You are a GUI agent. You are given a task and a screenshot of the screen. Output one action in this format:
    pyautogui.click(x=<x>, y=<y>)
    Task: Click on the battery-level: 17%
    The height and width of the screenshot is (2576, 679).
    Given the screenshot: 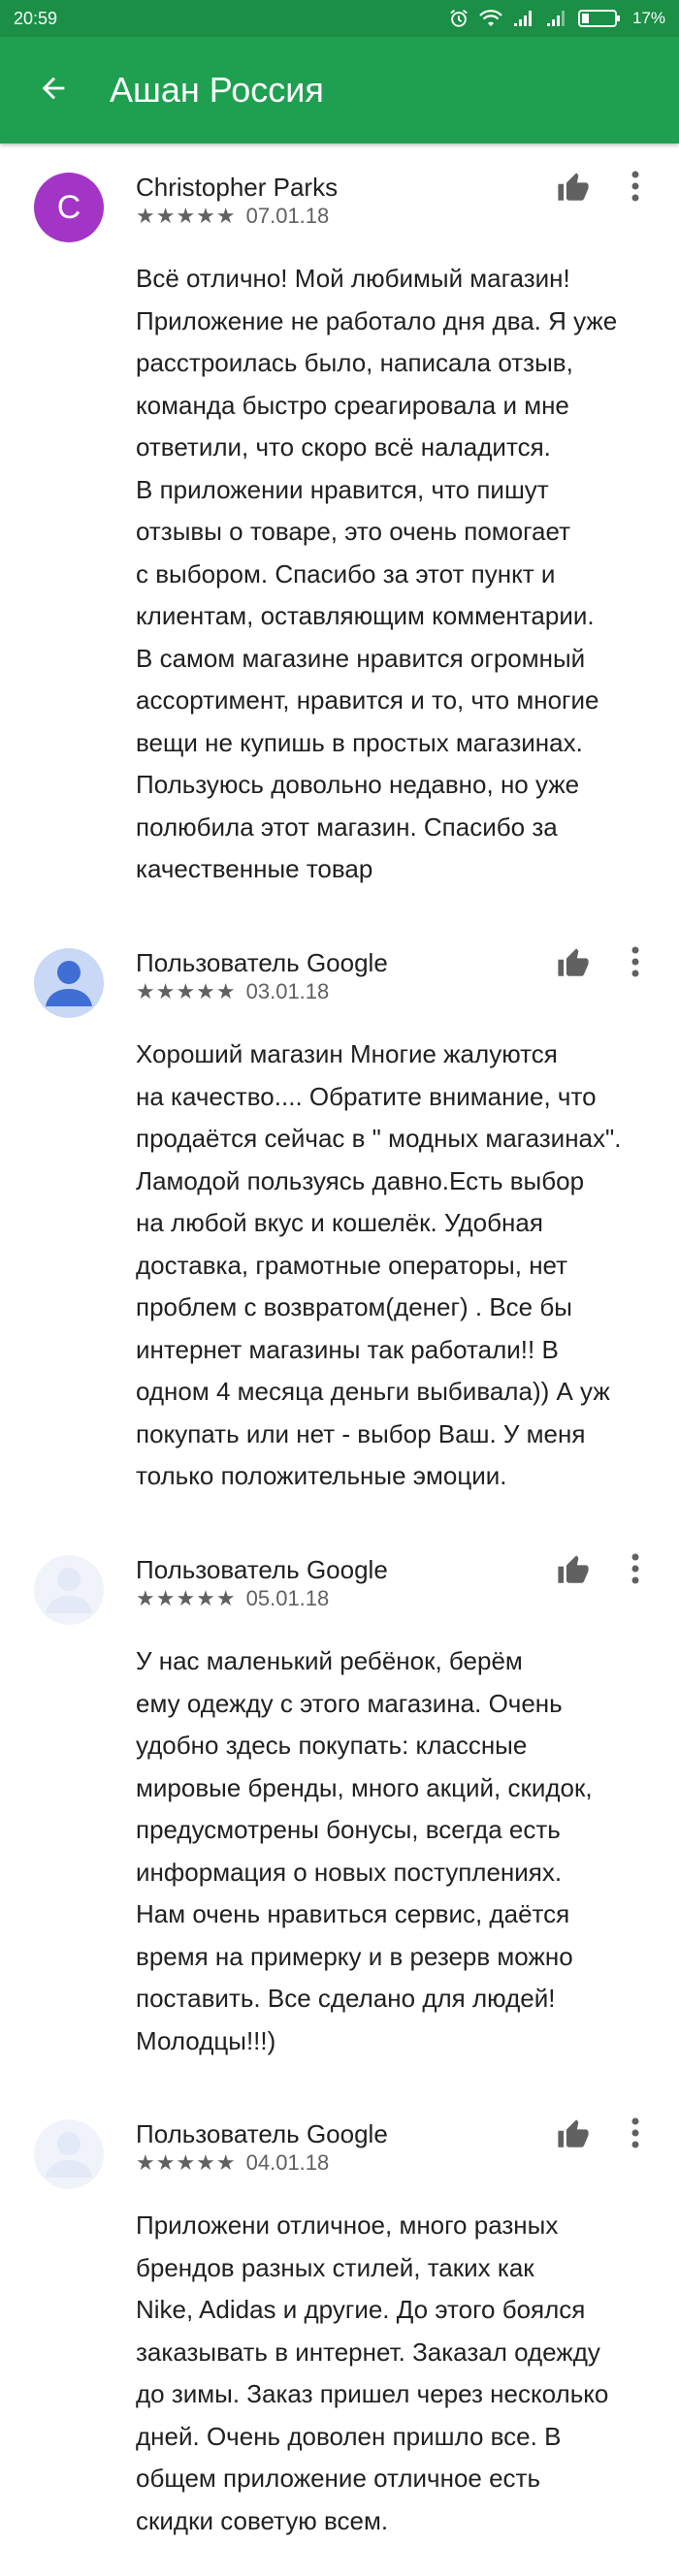 What is the action you would take?
    pyautogui.click(x=648, y=18)
    